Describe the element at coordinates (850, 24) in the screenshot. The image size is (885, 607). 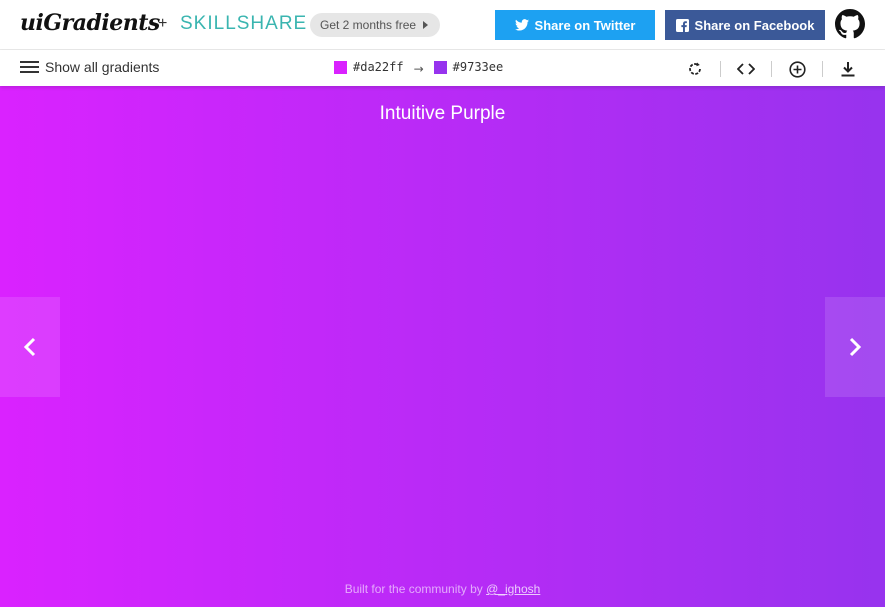
I see `github-icon` at that location.